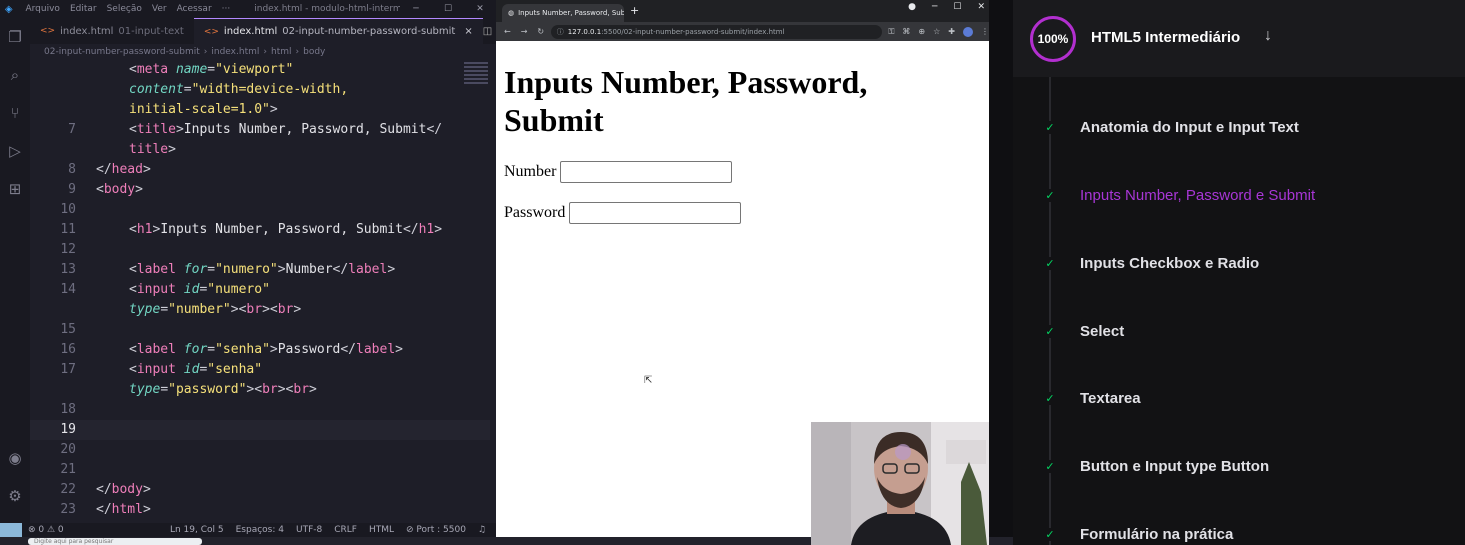  What do you see at coordinates (1239, 195) in the screenshot?
I see `lesson-item: ✓ Inputs Number, Password e Submit` at bounding box center [1239, 195].